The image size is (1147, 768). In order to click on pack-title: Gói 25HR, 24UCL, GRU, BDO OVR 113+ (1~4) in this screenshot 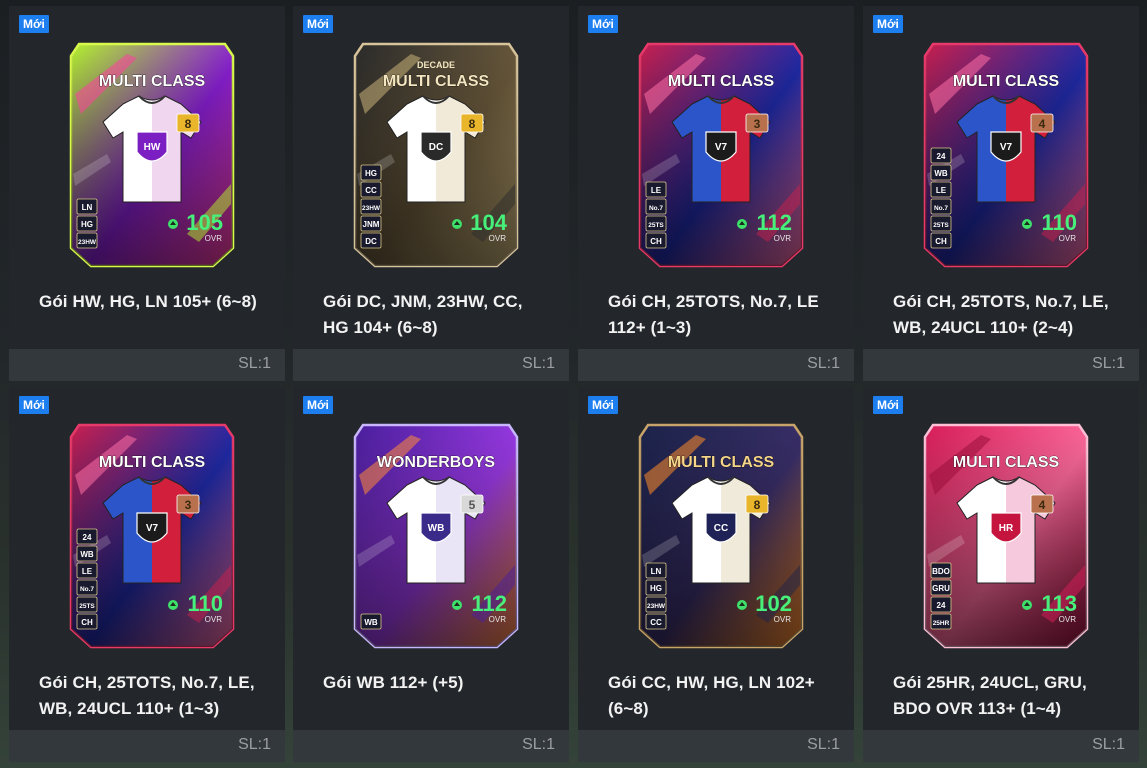, I will do `click(990, 695)`.